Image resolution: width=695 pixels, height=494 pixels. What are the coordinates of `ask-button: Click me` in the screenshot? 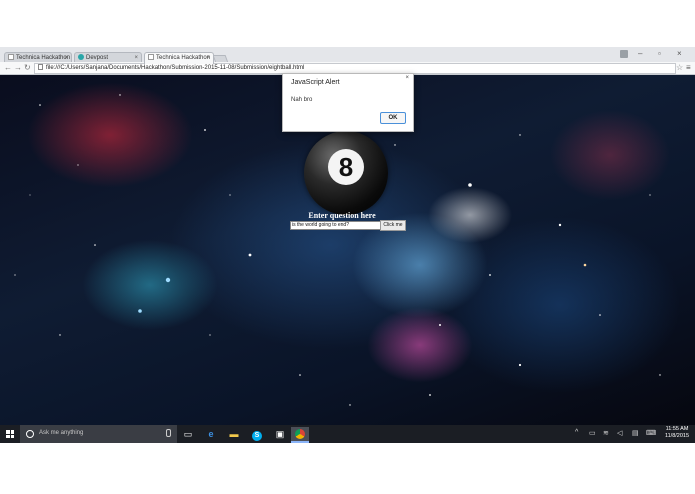 It's located at (393, 225).